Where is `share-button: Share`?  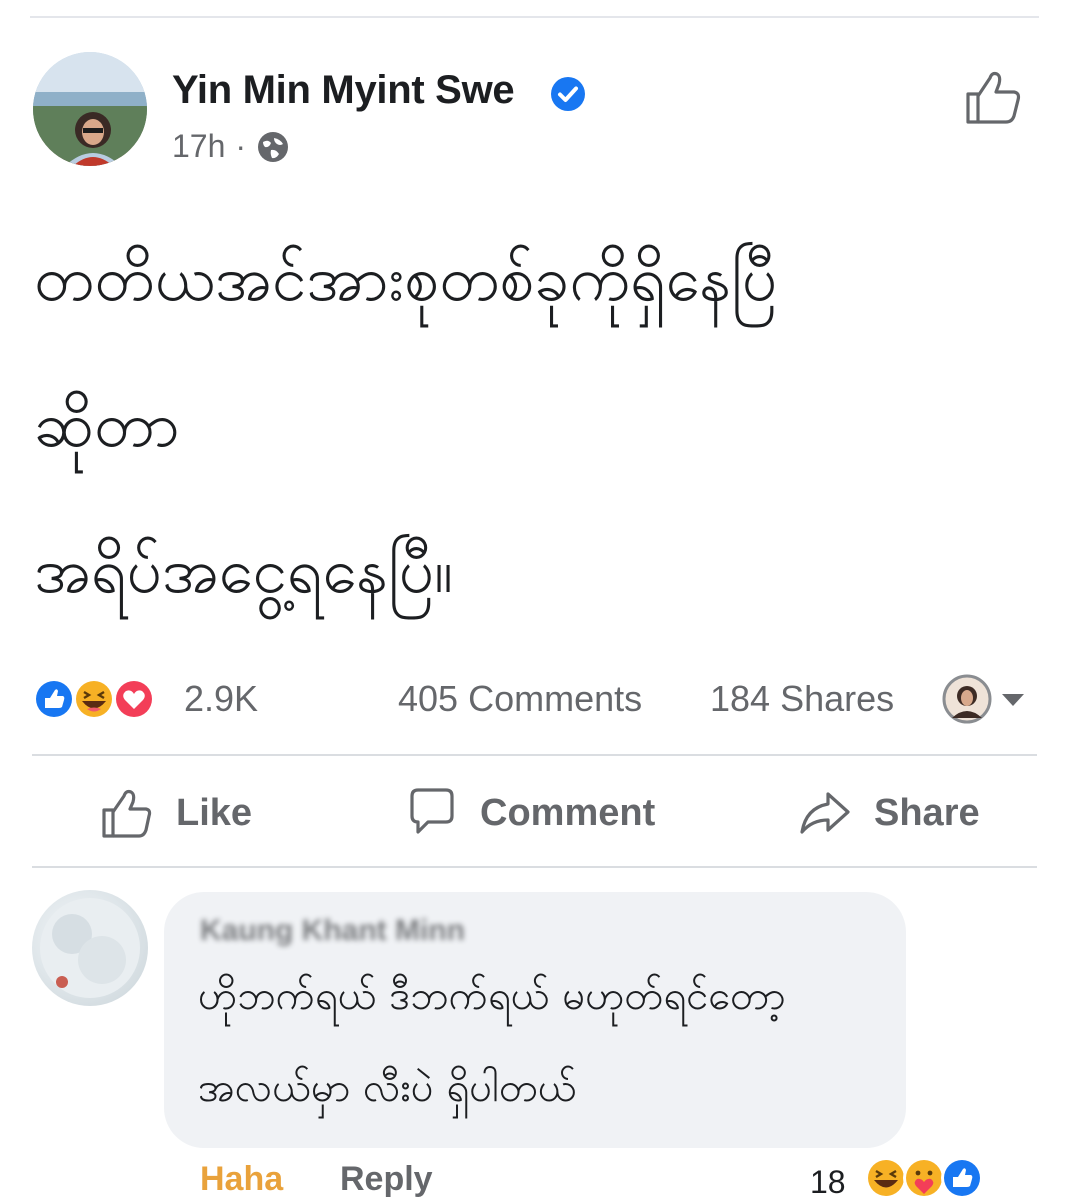 share-button: Share is located at coordinates (889, 813).